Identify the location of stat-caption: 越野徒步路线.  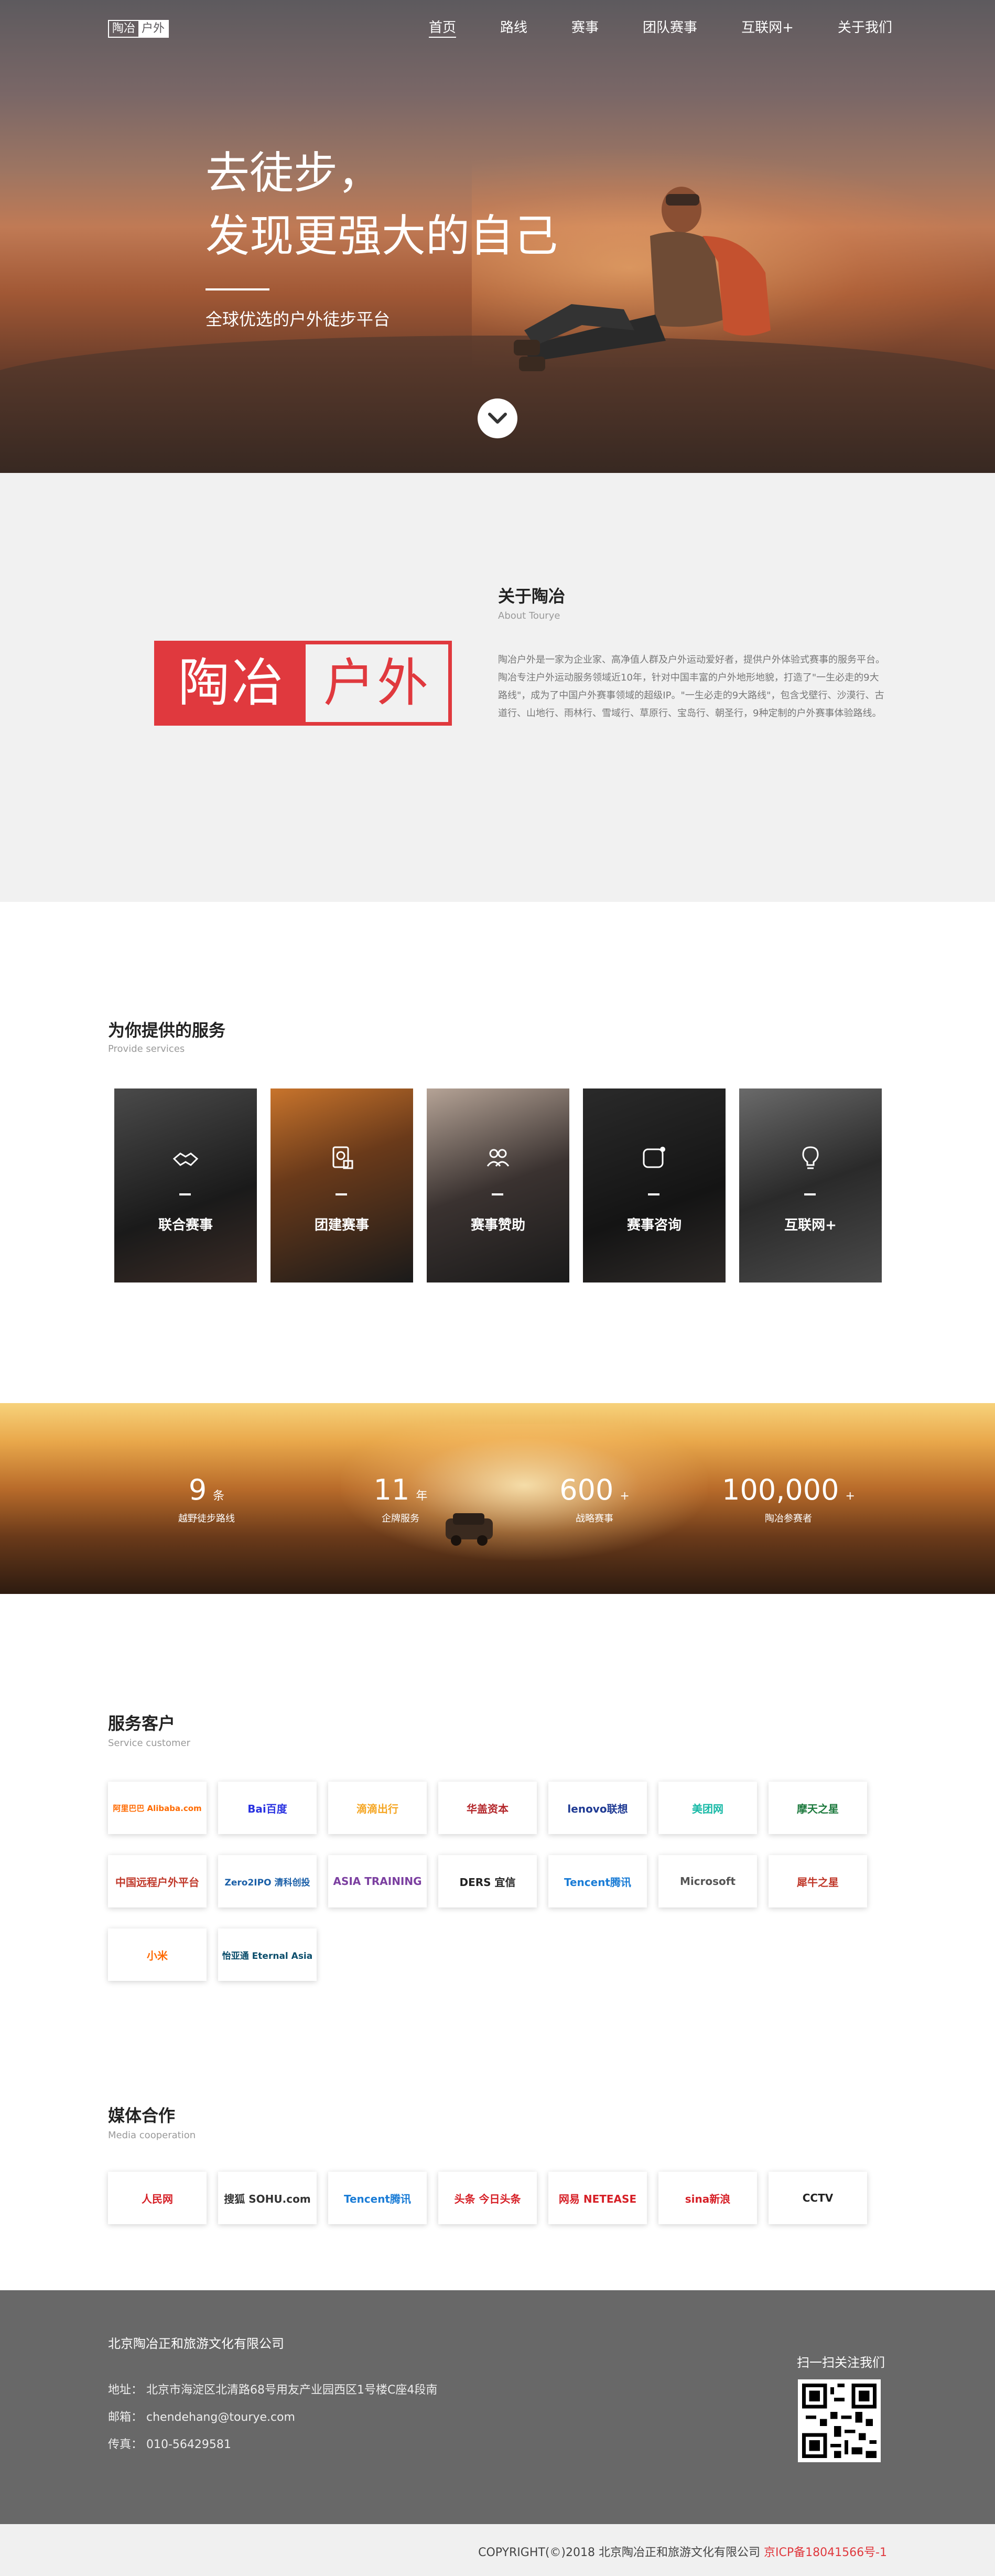
(206, 1518).